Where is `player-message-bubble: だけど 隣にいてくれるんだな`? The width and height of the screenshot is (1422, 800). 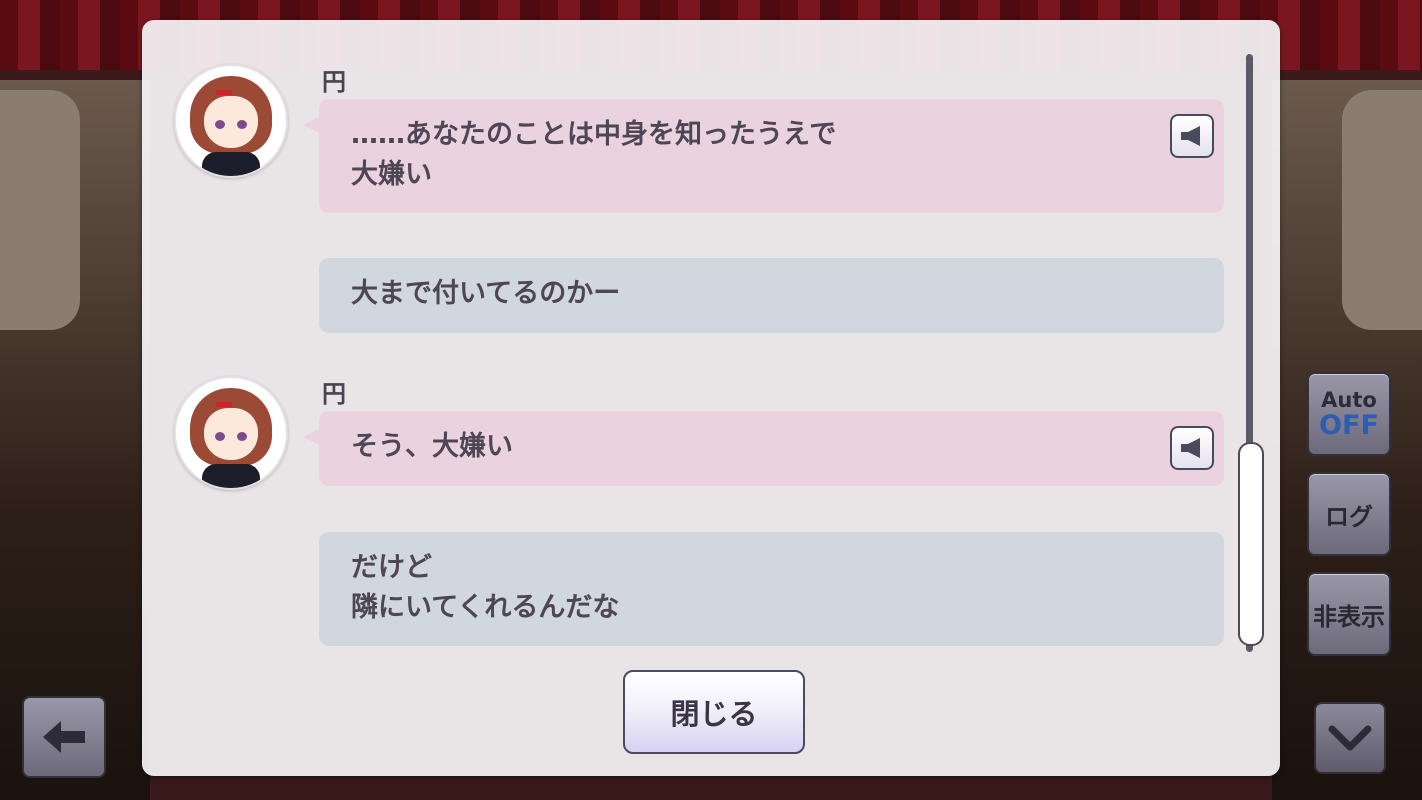
player-message-bubble: だけど 隣にいてくれるんだな is located at coordinates (771, 589).